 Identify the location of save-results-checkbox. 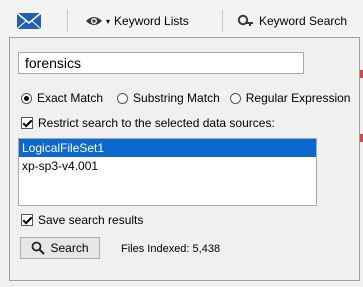
(27, 220).